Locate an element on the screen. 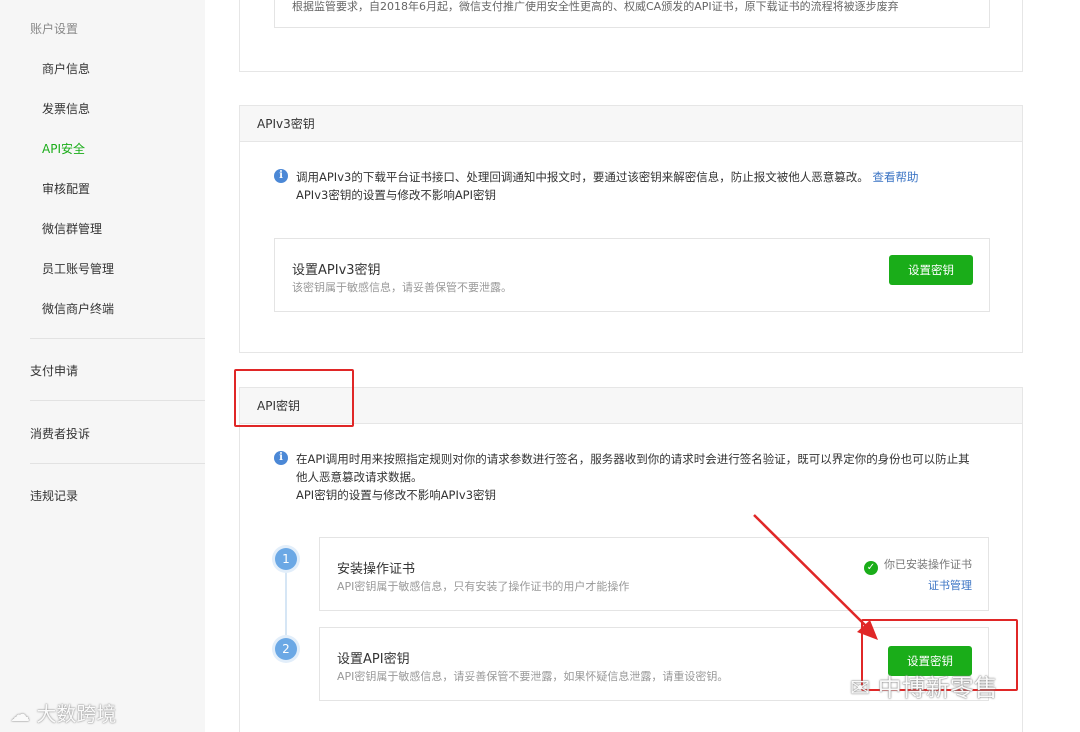 The image size is (1080, 732). watermark-right: ✉ 中博新零售 is located at coordinates (924, 688).